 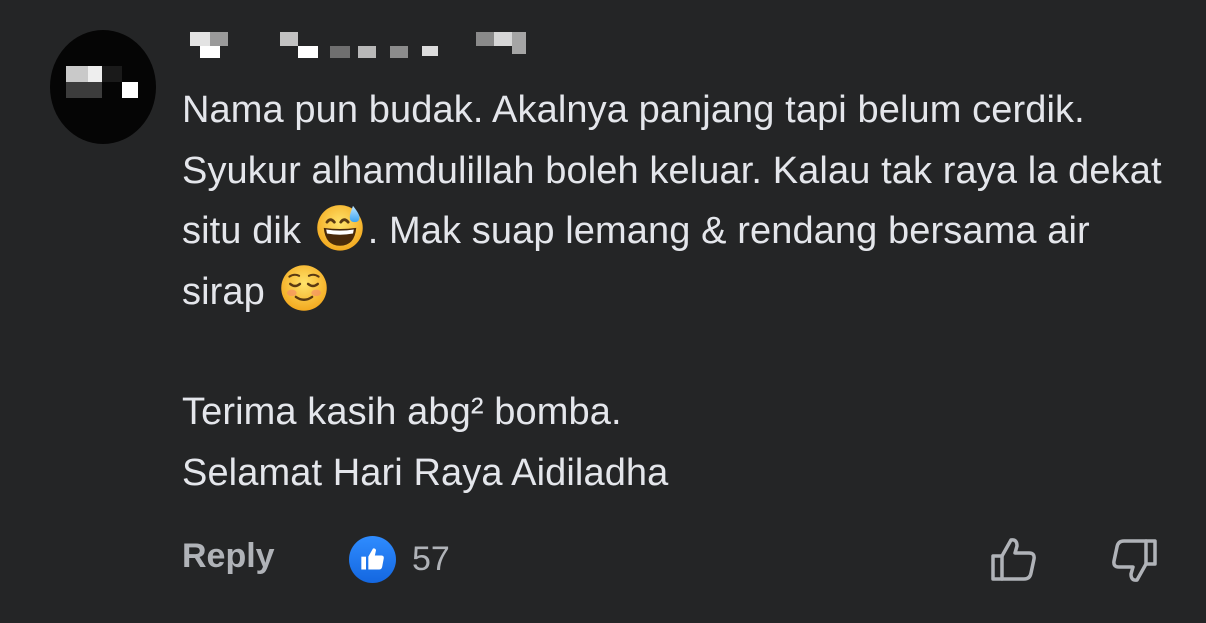 What do you see at coordinates (303, 287) in the screenshot?
I see `smiling-face-emoji` at bounding box center [303, 287].